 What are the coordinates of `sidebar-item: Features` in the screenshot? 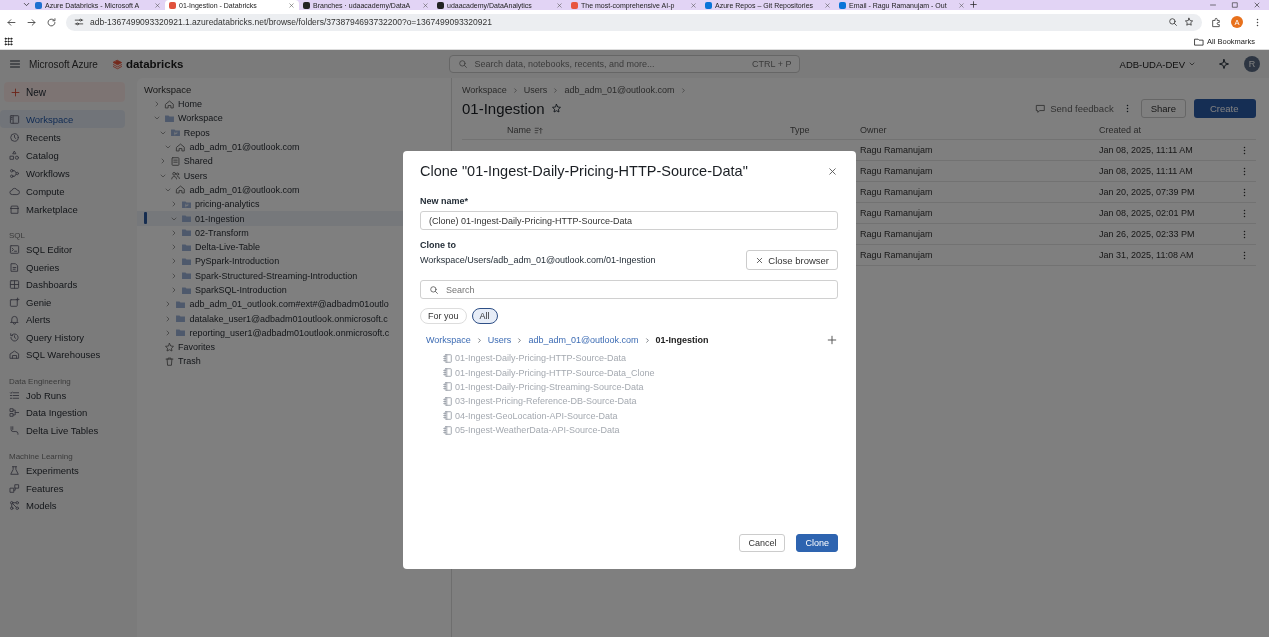 It's located at (62, 488).